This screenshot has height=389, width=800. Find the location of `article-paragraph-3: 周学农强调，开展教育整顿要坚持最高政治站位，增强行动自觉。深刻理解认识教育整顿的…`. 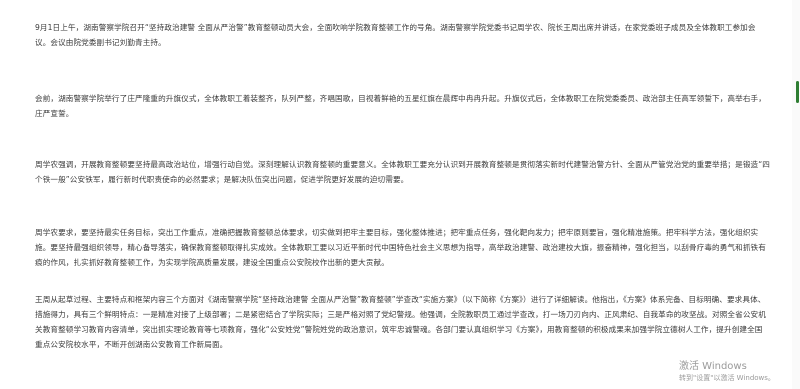

article-paragraph-3: 周学农强调，开展教育整顿要坚持最高政治站位，增强行动自觉。深刻理解认识教育整顿的… is located at coordinates (402, 172).